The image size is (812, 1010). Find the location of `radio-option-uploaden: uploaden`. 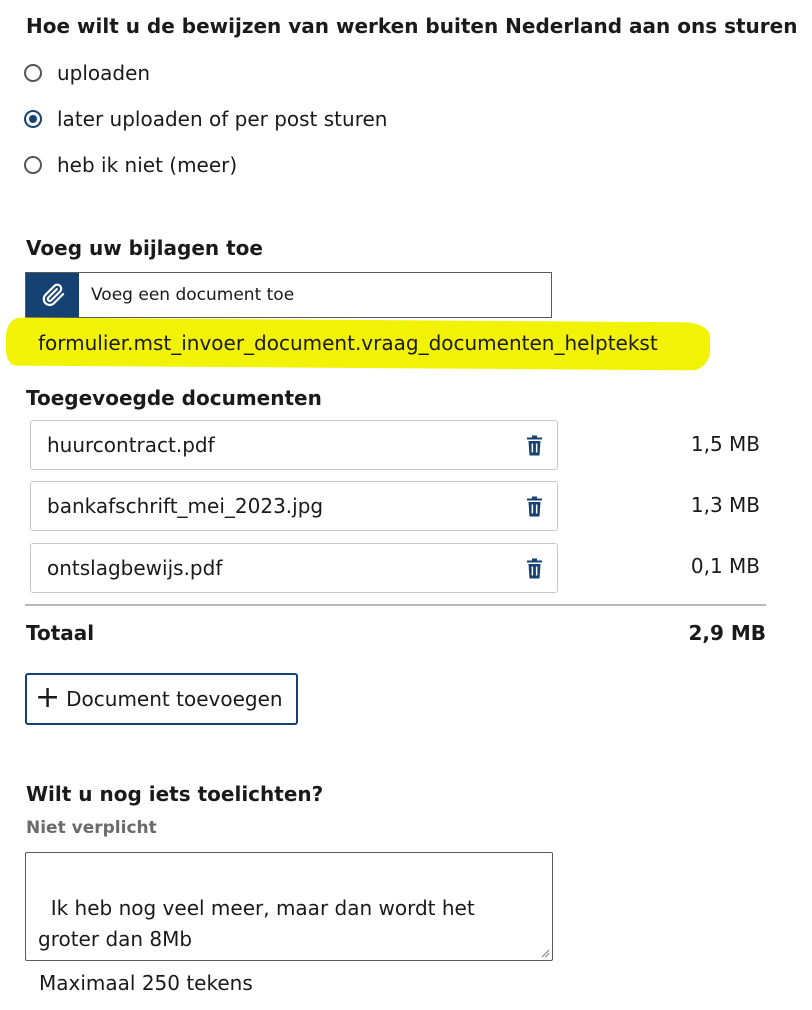

radio-option-uploaden: uploaden is located at coordinates (87, 73).